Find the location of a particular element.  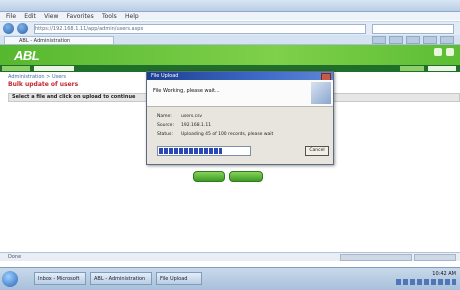

home-icon is located at coordinates (379, 40).